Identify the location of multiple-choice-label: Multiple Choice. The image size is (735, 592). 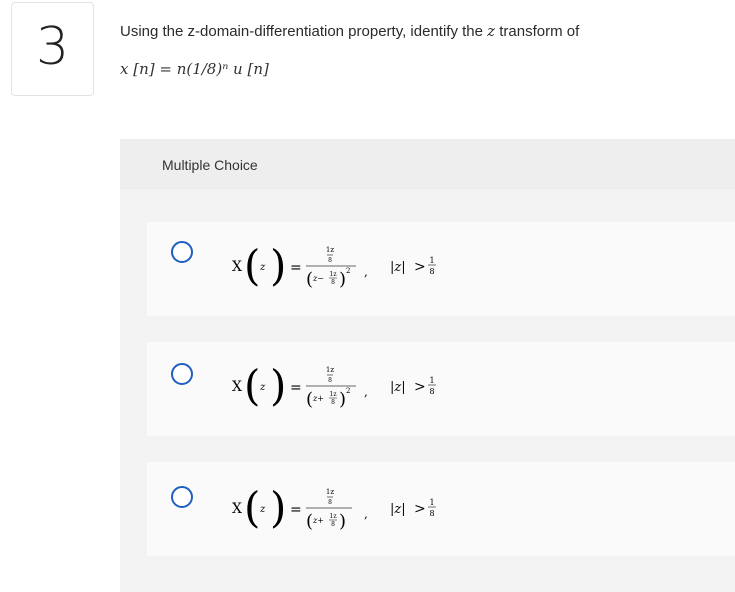
(210, 165).